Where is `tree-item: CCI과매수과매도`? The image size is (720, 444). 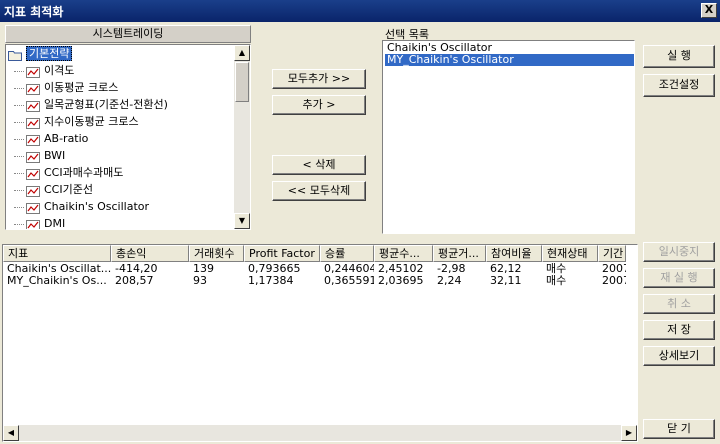
tree-item: CCI과매수과매도 is located at coordinates (68, 172).